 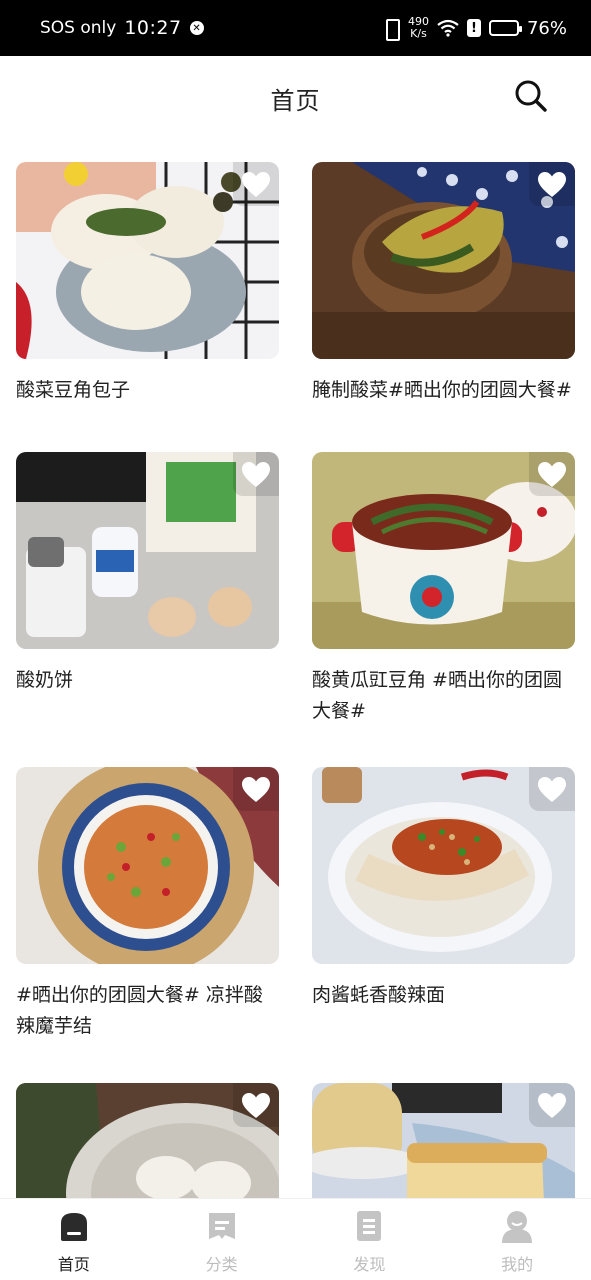 I want to click on home-icon, so click(x=73, y=1227).